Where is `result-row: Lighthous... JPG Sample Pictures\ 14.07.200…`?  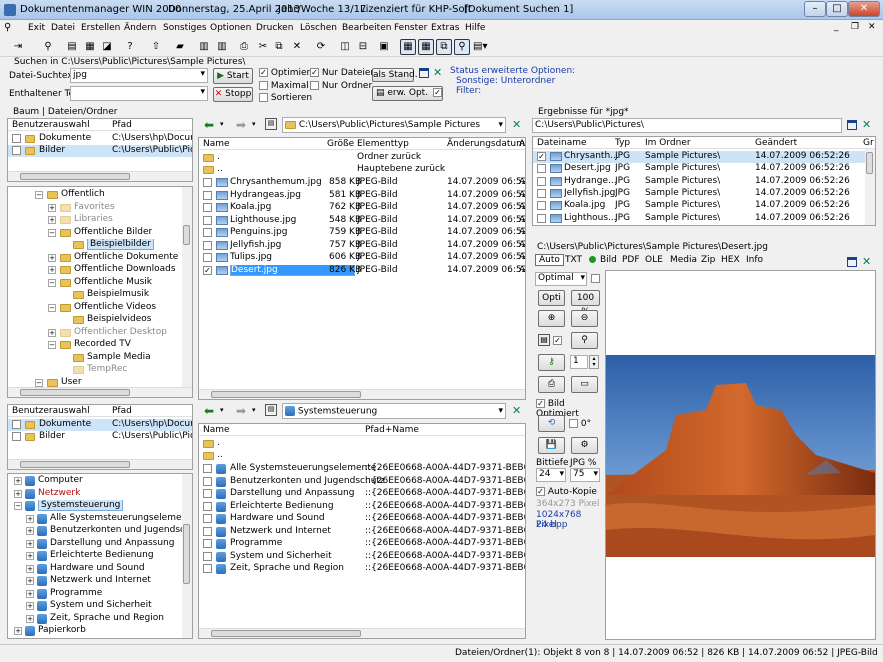 result-row: Lighthous... JPG Sample Pictures\ 14.07.200… is located at coordinates (704, 219).